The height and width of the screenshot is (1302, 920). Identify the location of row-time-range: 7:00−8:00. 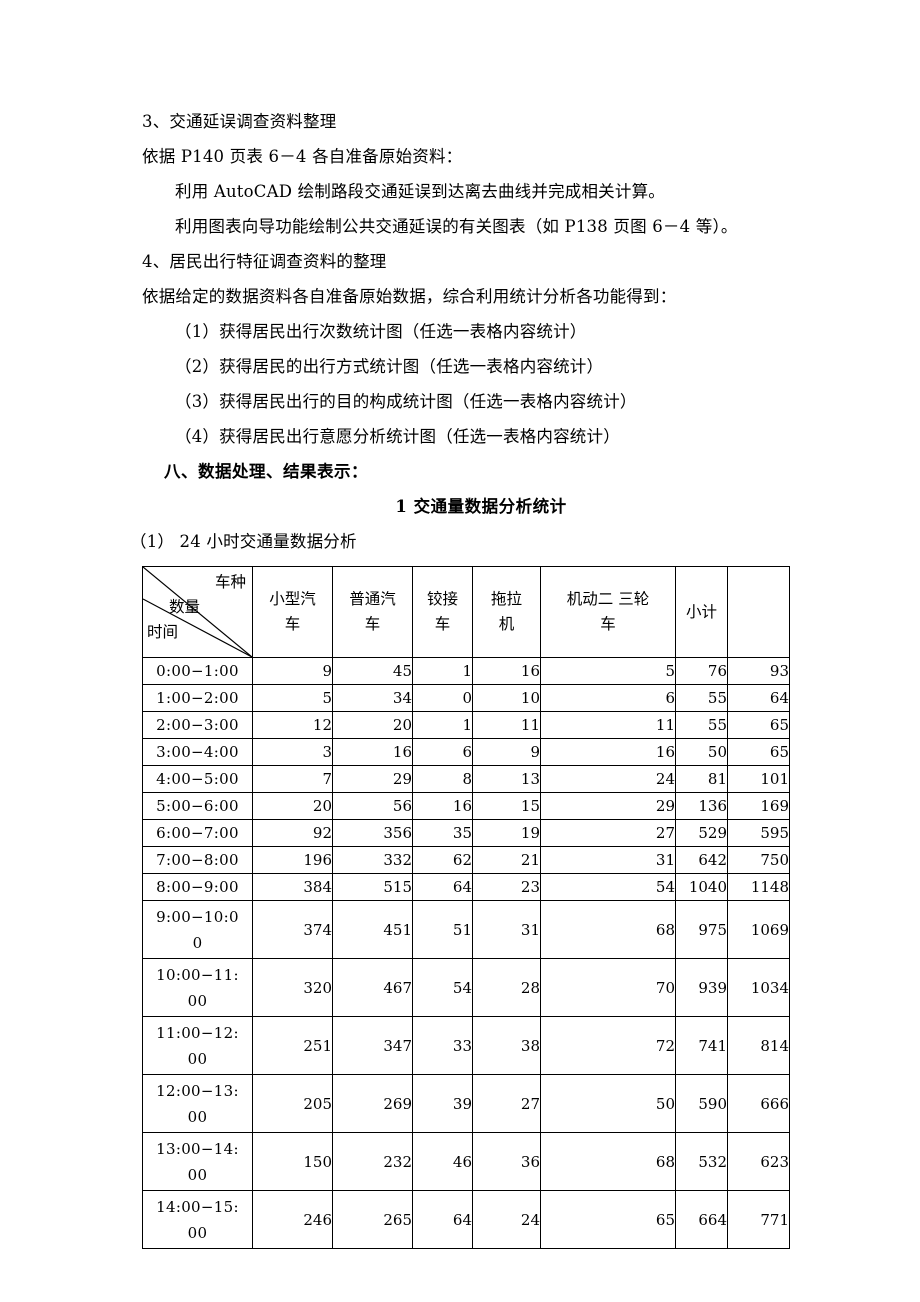
(197, 860).